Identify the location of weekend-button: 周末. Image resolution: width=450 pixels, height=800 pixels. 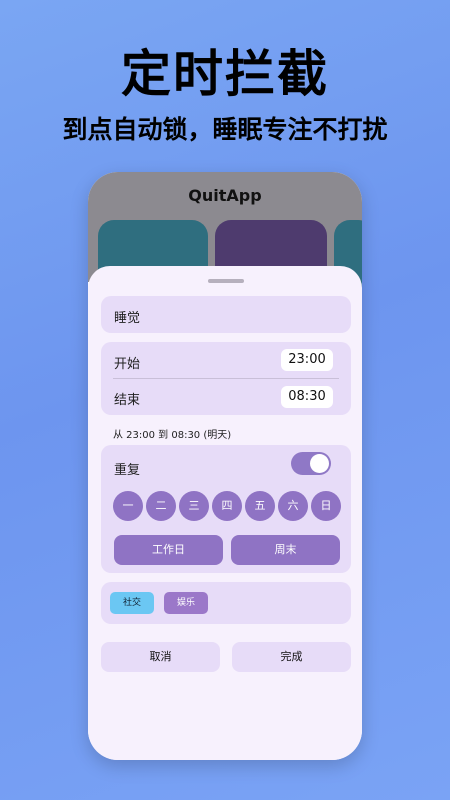
(285, 550).